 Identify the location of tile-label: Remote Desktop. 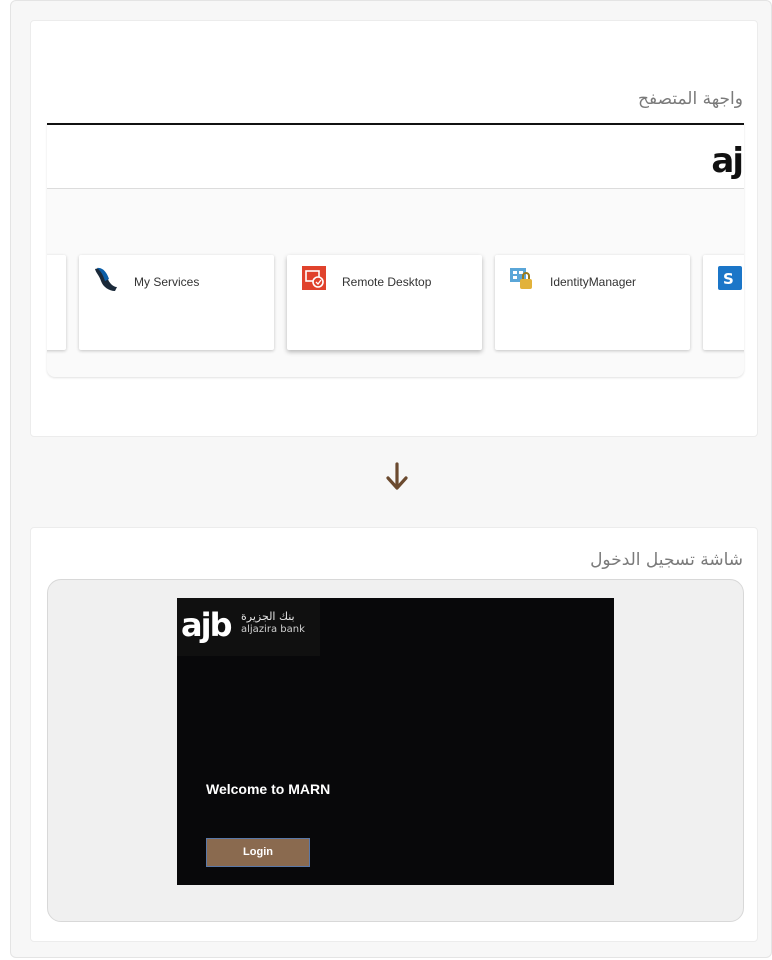
(387, 282).